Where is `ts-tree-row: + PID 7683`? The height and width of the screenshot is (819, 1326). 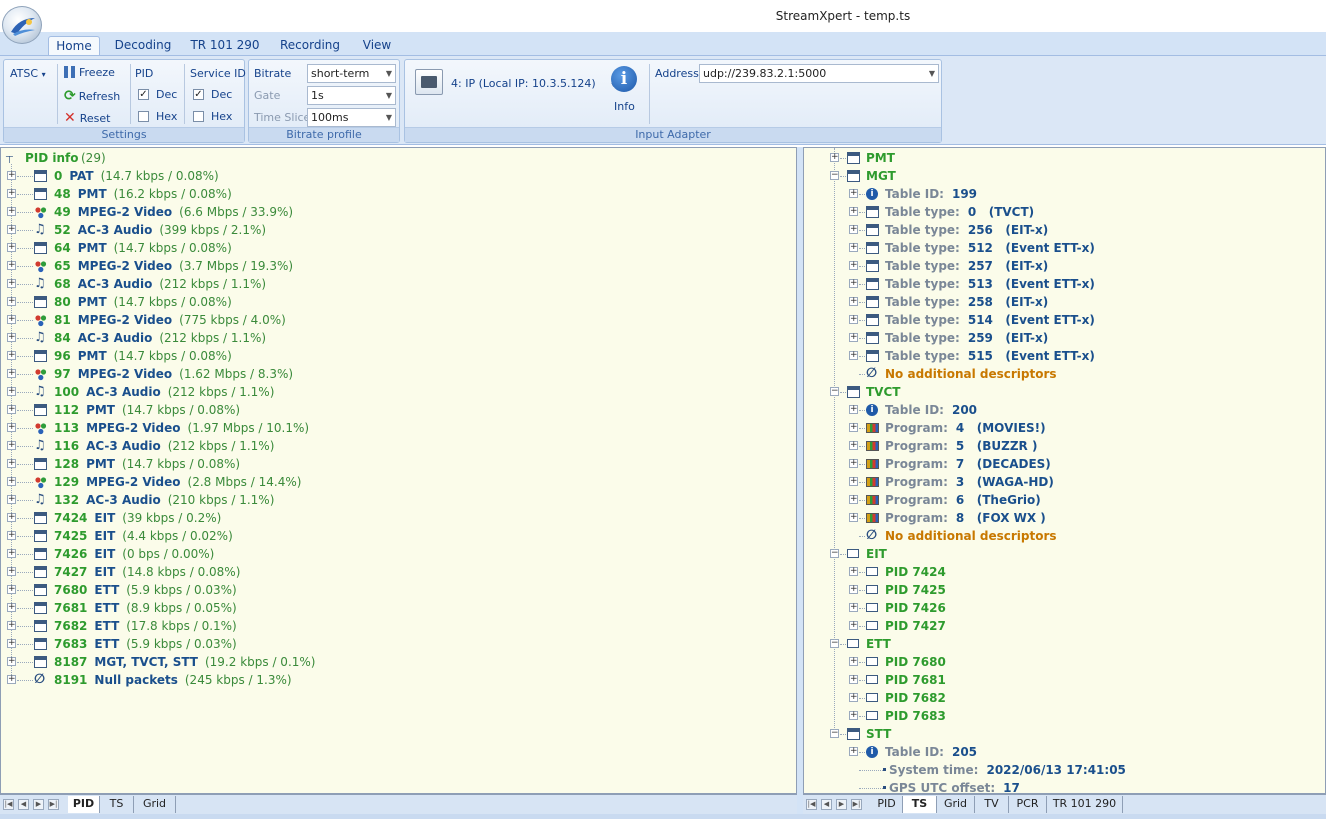
ts-tree-row: + PID 7683 is located at coordinates (1064, 716).